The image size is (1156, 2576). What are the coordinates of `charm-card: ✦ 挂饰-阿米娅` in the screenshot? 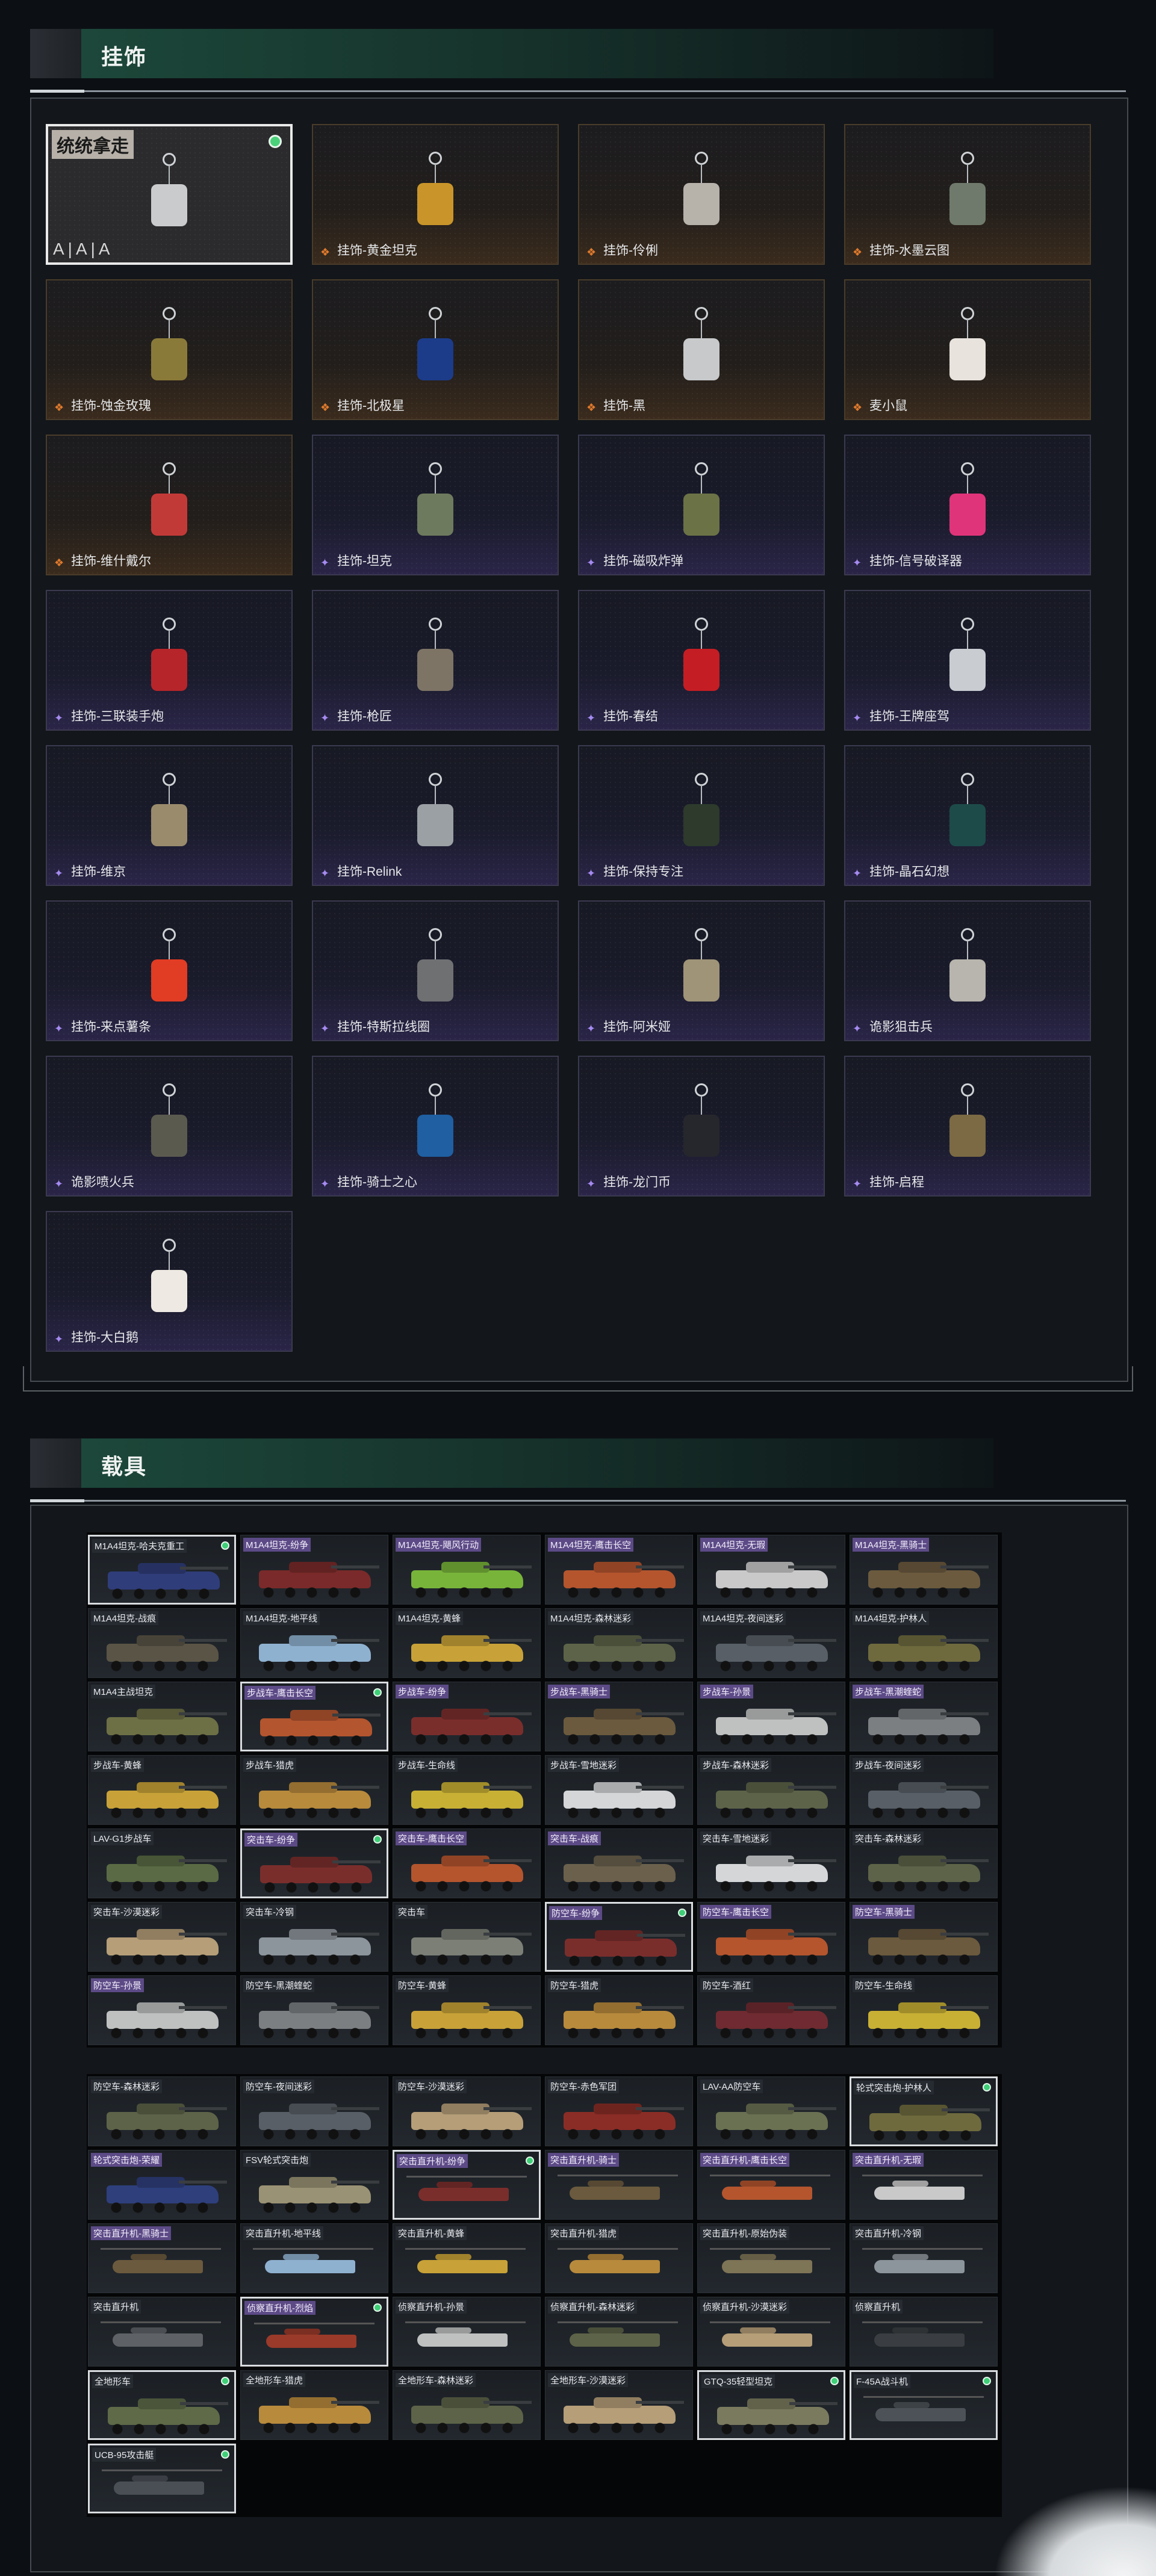 It's located at (701, 970).